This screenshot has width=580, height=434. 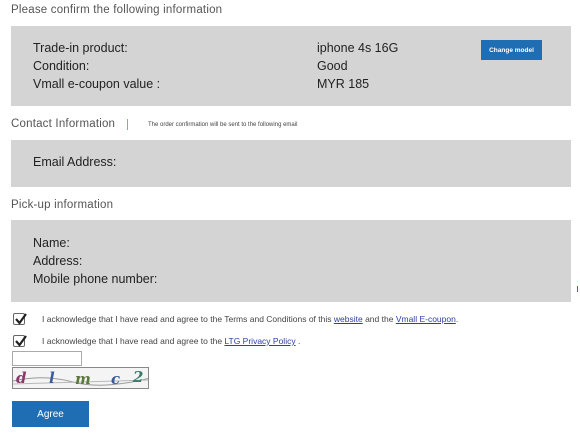 What do you see at coordinates (62, 205) in the screenshot?
I see `pickup-heading: Pick-up information` at bounding box center [62, 205].